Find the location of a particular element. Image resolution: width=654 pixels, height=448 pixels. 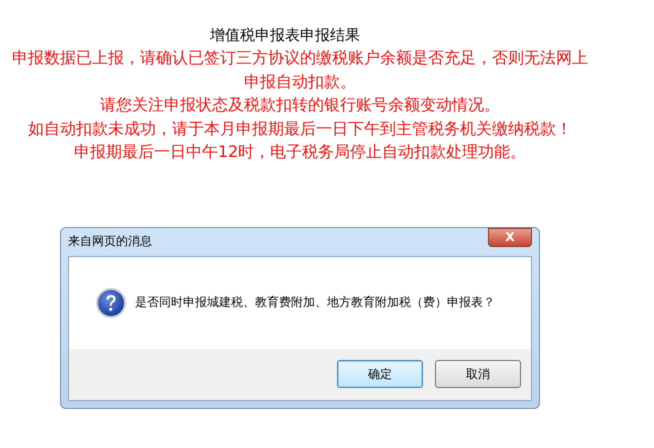

dialog-button: 确定 is located at coordinates (380, 374).